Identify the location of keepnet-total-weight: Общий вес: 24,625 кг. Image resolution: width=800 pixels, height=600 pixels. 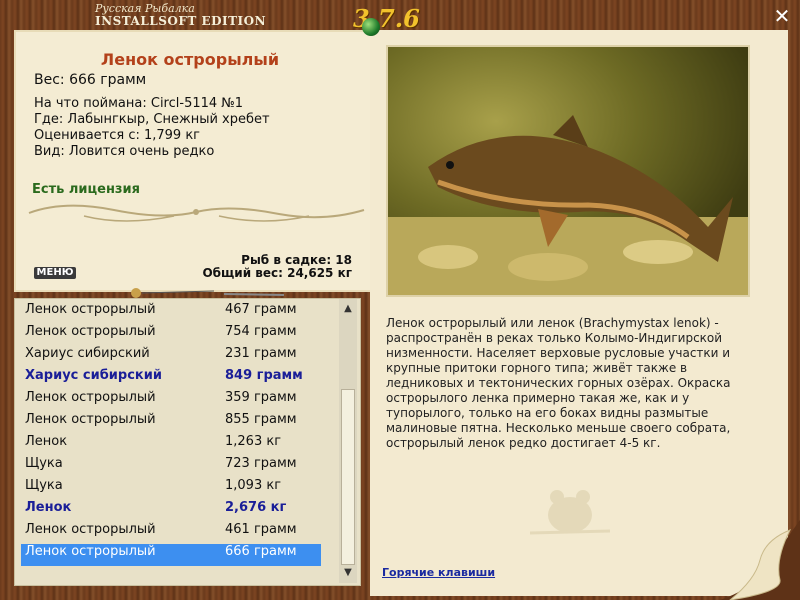
(277, 273).